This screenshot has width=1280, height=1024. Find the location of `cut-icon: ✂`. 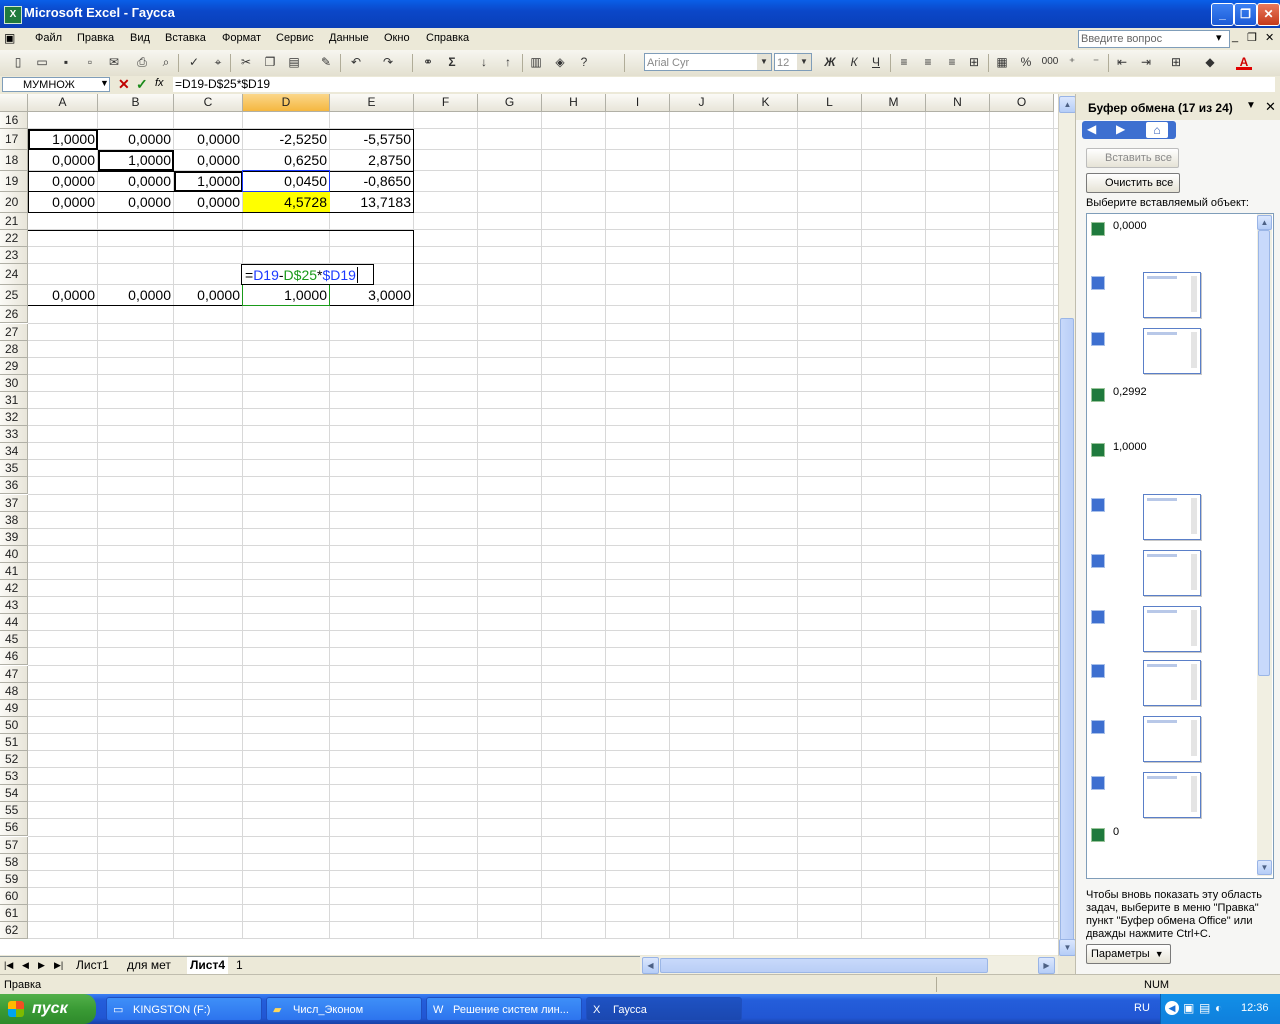

cut-icon: ✂ is located at coordinates (246, 62).